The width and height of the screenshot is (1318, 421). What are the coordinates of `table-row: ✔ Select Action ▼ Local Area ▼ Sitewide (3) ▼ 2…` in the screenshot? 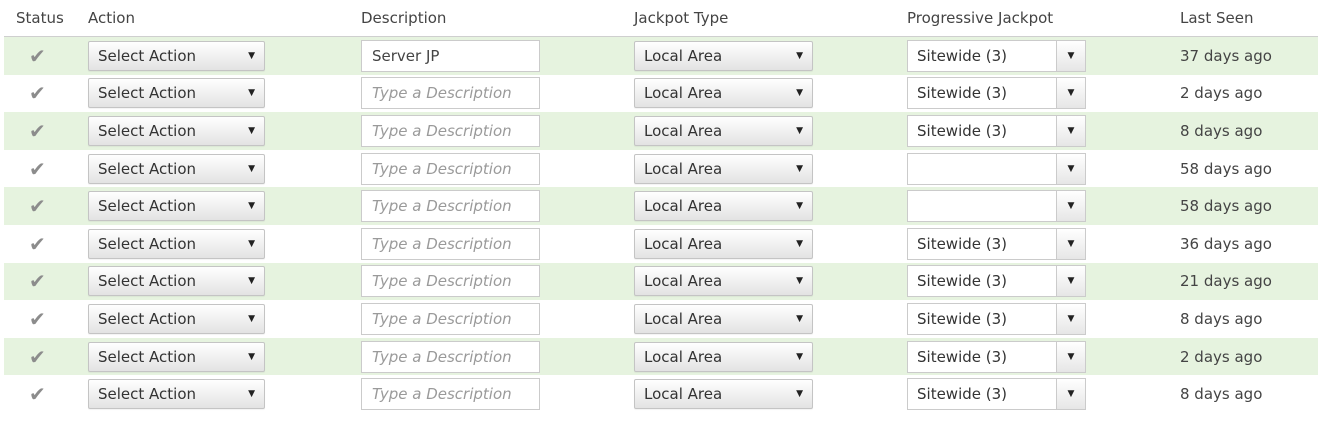 It's located at (661, 281).